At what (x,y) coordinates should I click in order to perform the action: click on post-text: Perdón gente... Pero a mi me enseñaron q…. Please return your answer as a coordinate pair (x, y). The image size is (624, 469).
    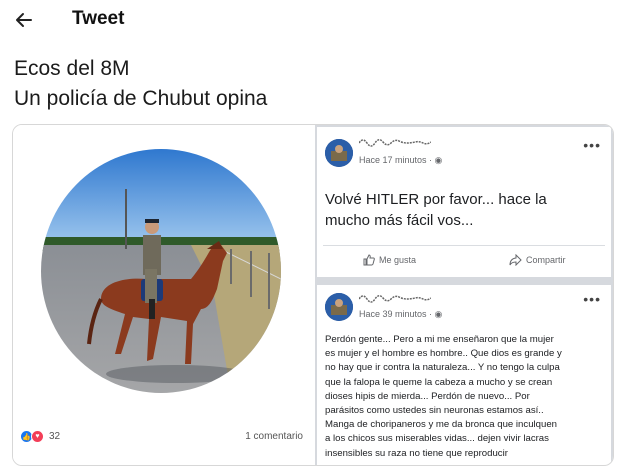
    Looking at the image, I should click on (467, 397).